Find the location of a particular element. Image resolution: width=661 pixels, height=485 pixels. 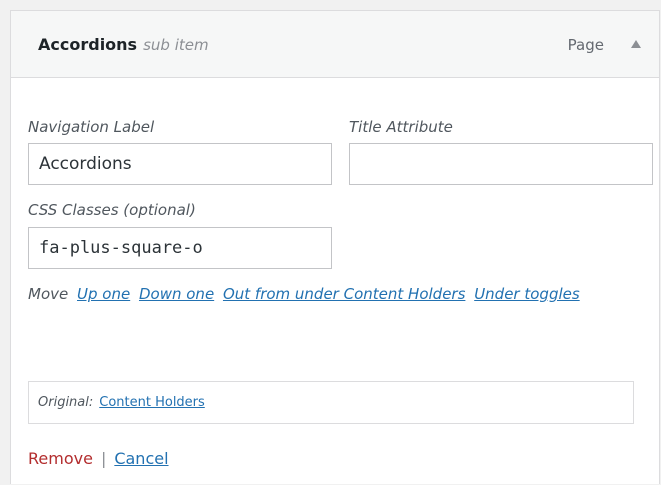

menu-item-subtitle: sub item is located at coordinates (176, 45).